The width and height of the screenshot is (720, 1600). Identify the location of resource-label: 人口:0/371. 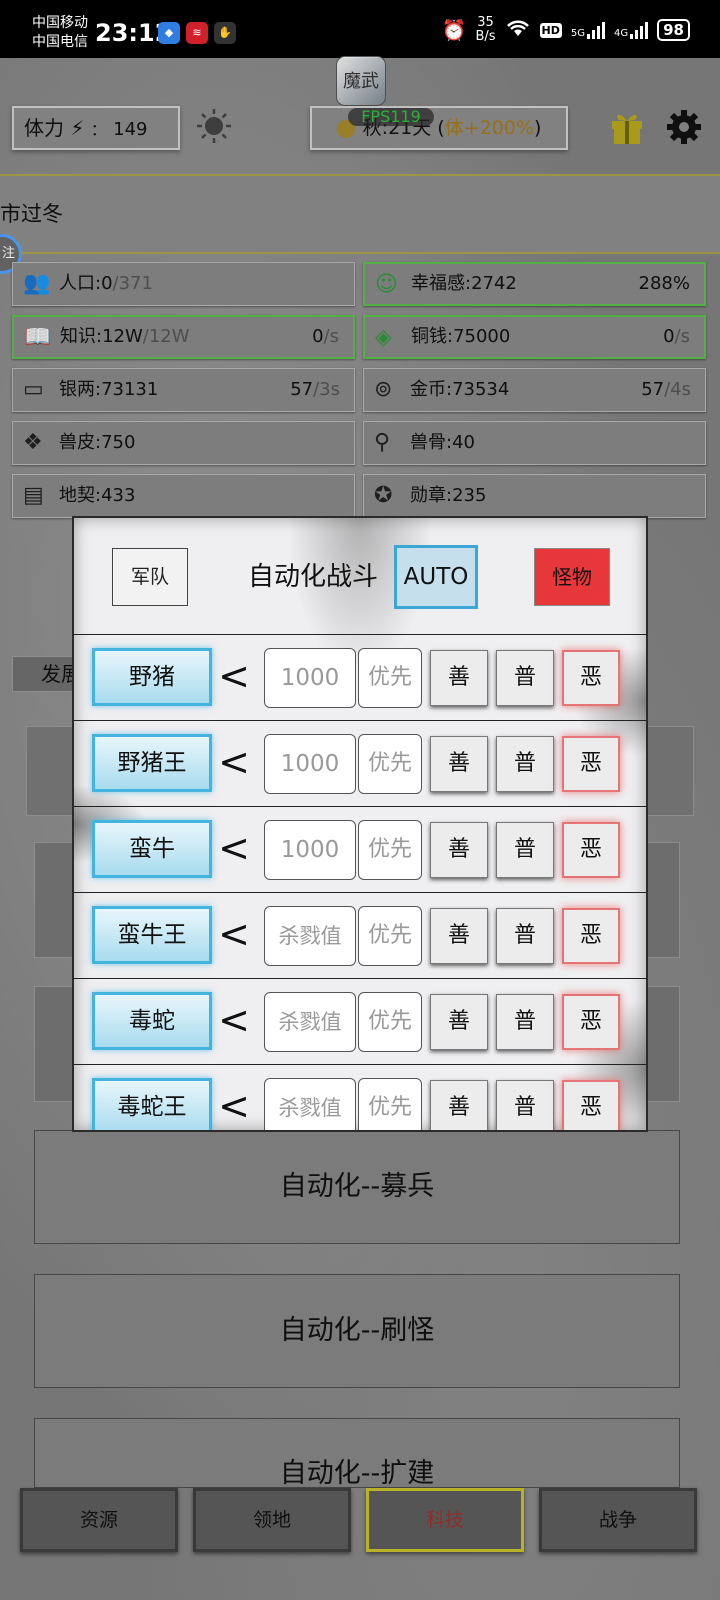
(106, 284).